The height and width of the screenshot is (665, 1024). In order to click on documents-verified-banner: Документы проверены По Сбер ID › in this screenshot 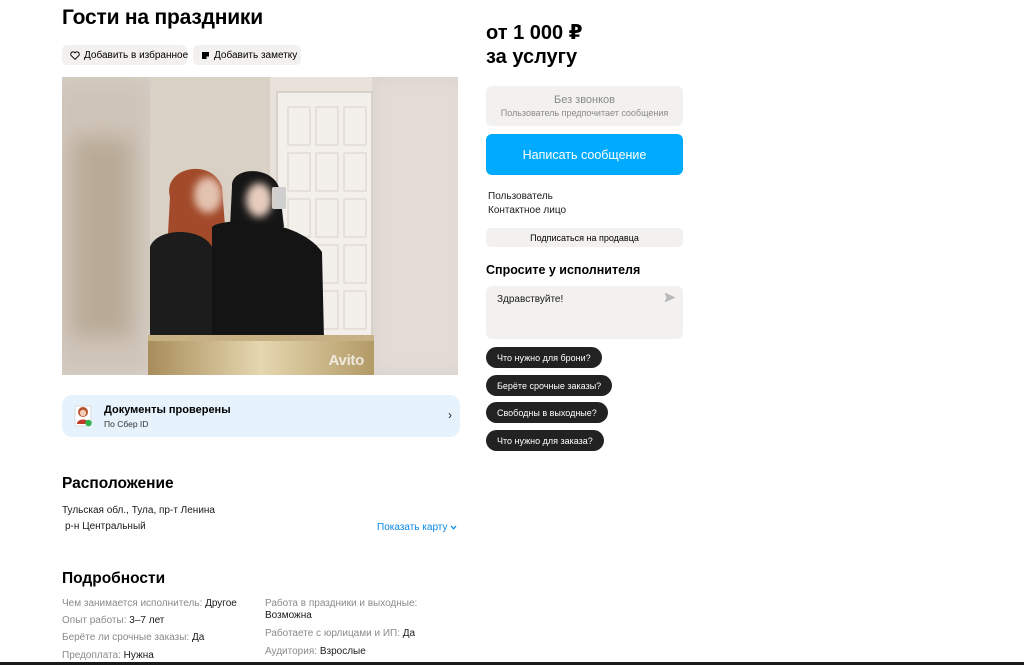, I will do `click(261, 416)`.